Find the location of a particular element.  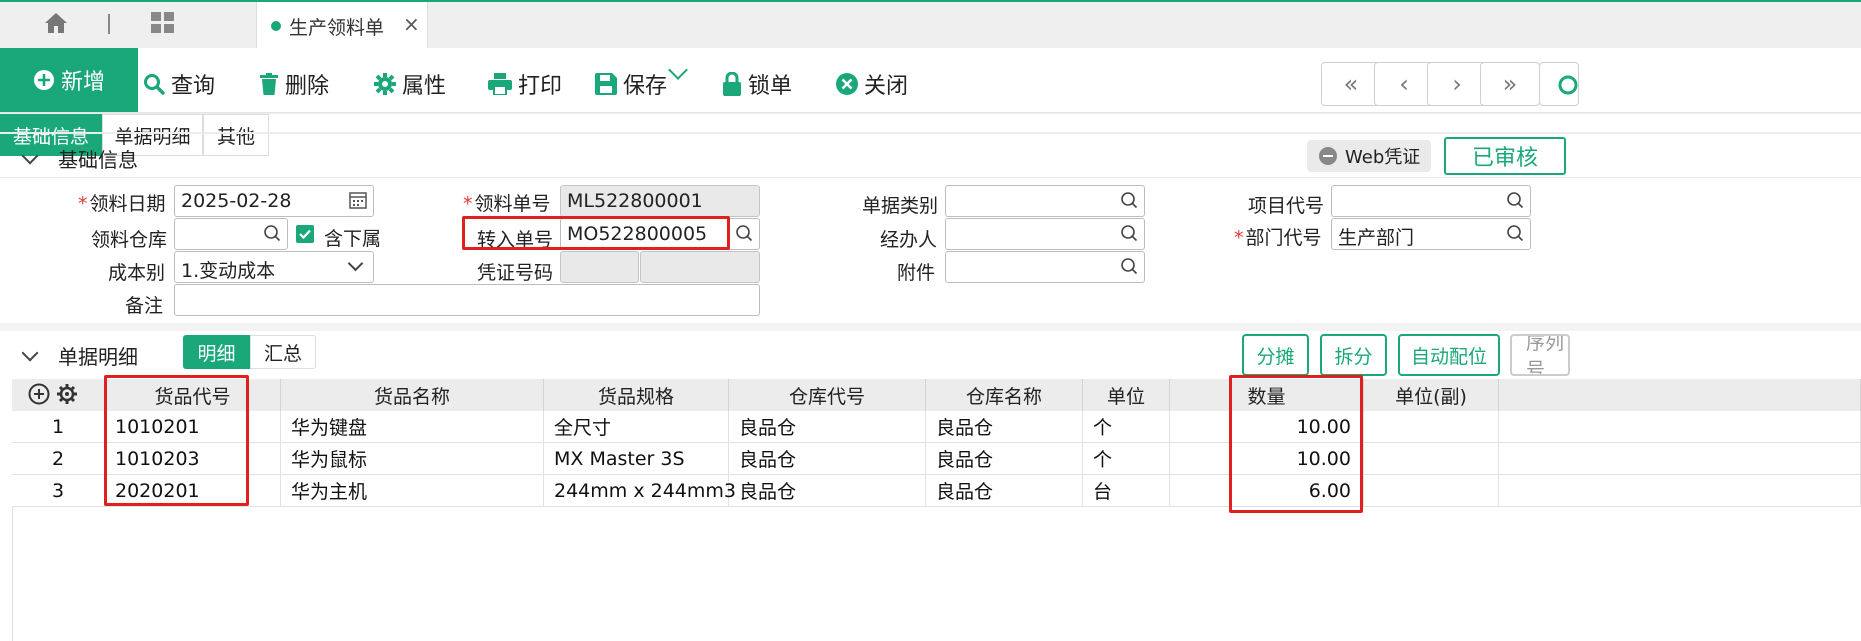

chevron-down-icon is located at coordinates (355, 263).